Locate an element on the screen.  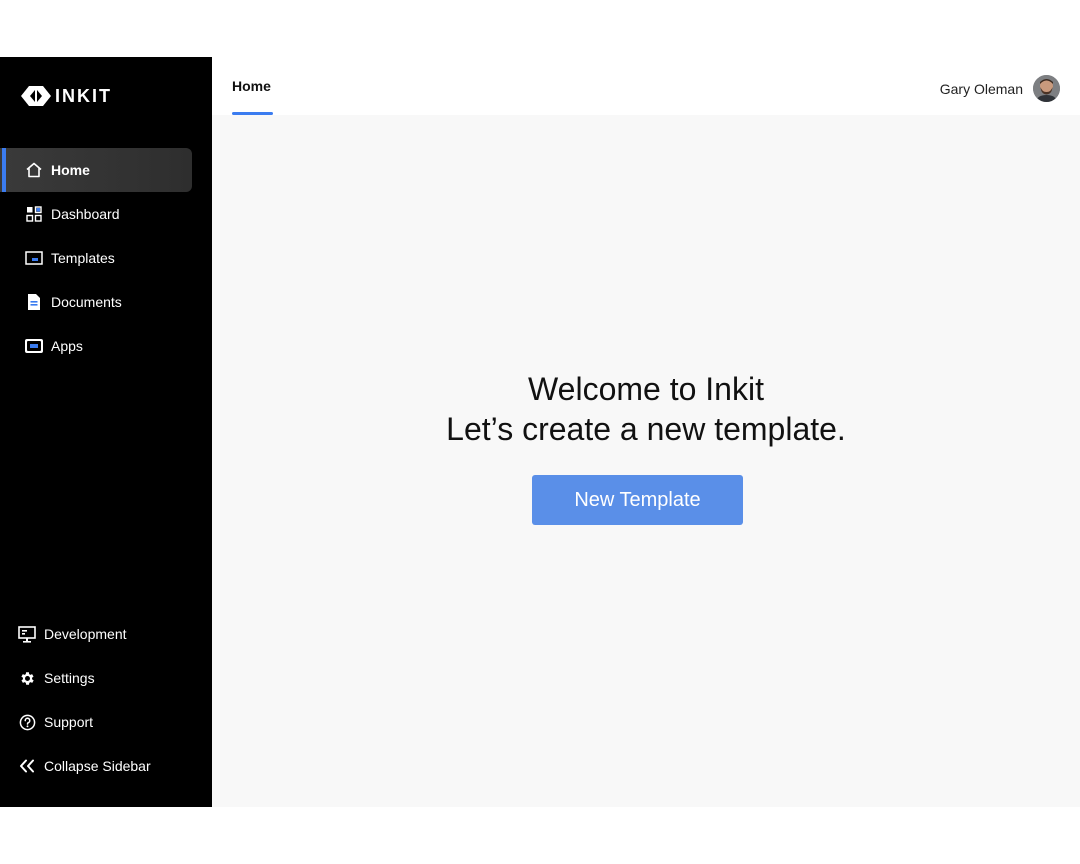
sidebar-item-apps: Apps is located at coordinates (96, 346).